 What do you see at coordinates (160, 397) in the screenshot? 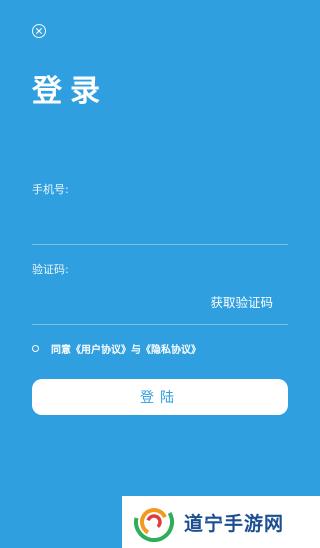
I see `login-button: 登陆` at bounding box center [160, 397].